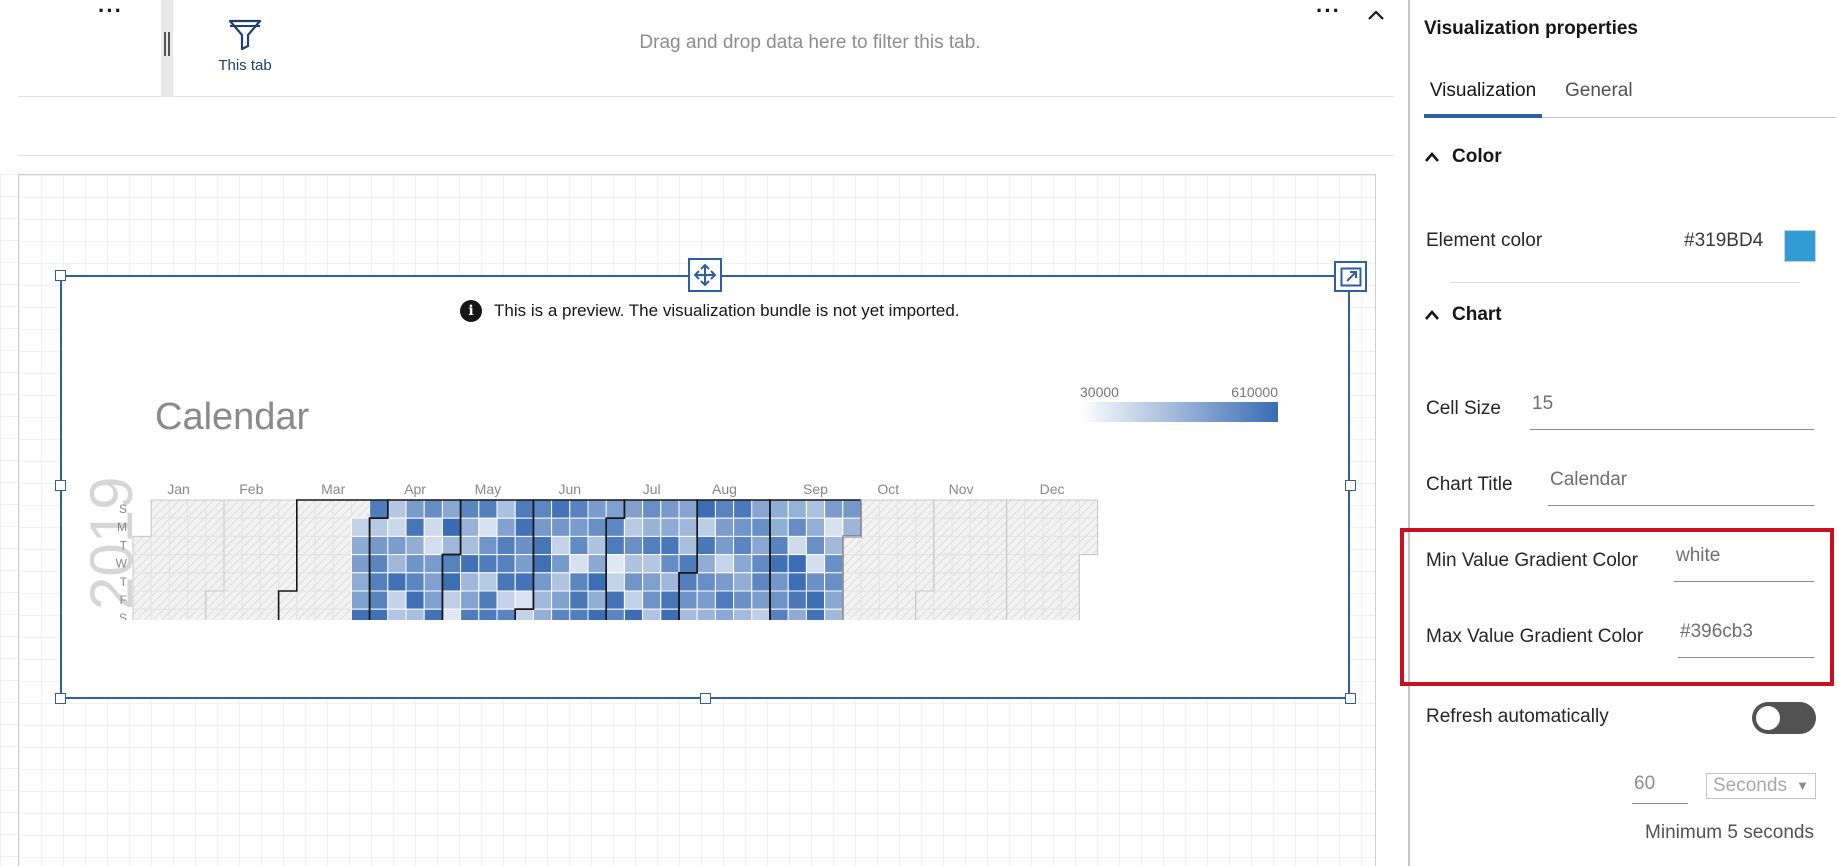  Describe the element at coordinates (705, 698) in the screenshot. I see `resize-handle-bottom-center` at that location.